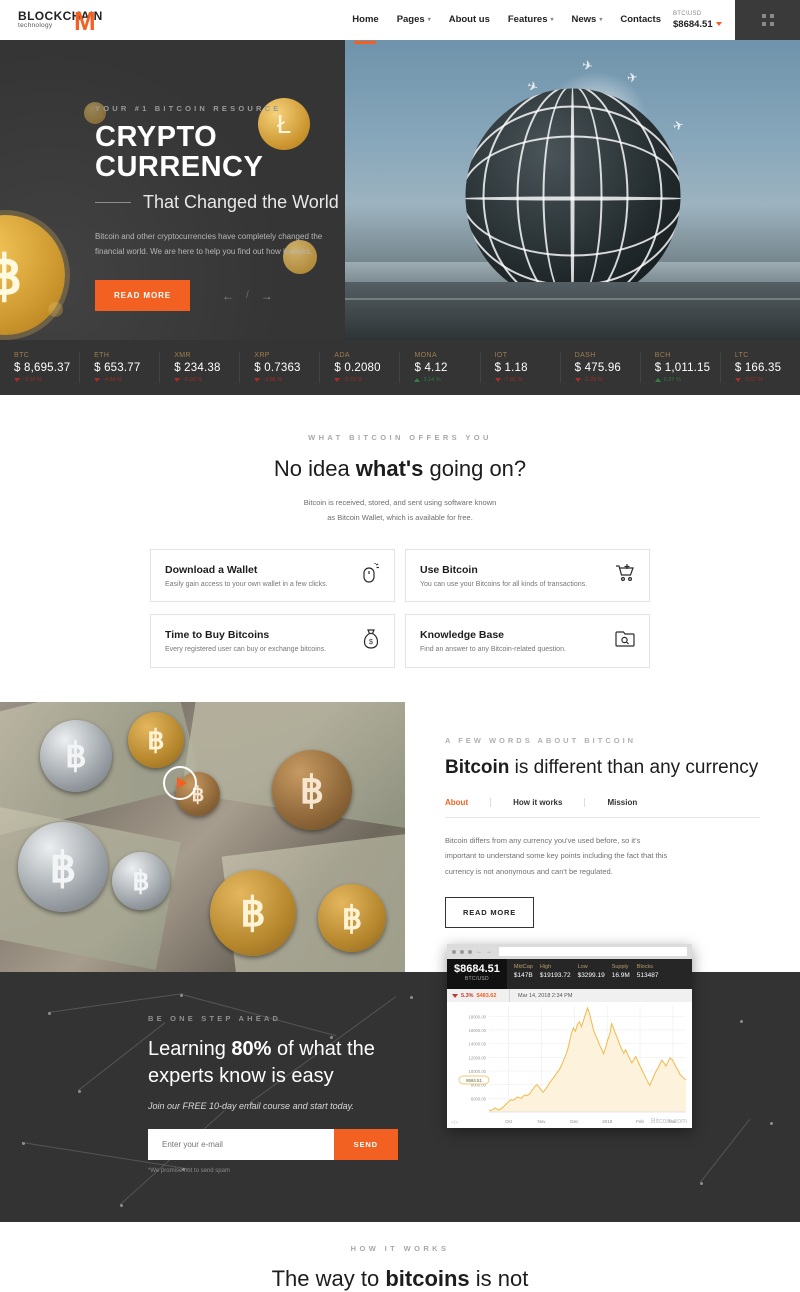  I want to click on nav-item-pages: Pages ▾, so click(414, 20).